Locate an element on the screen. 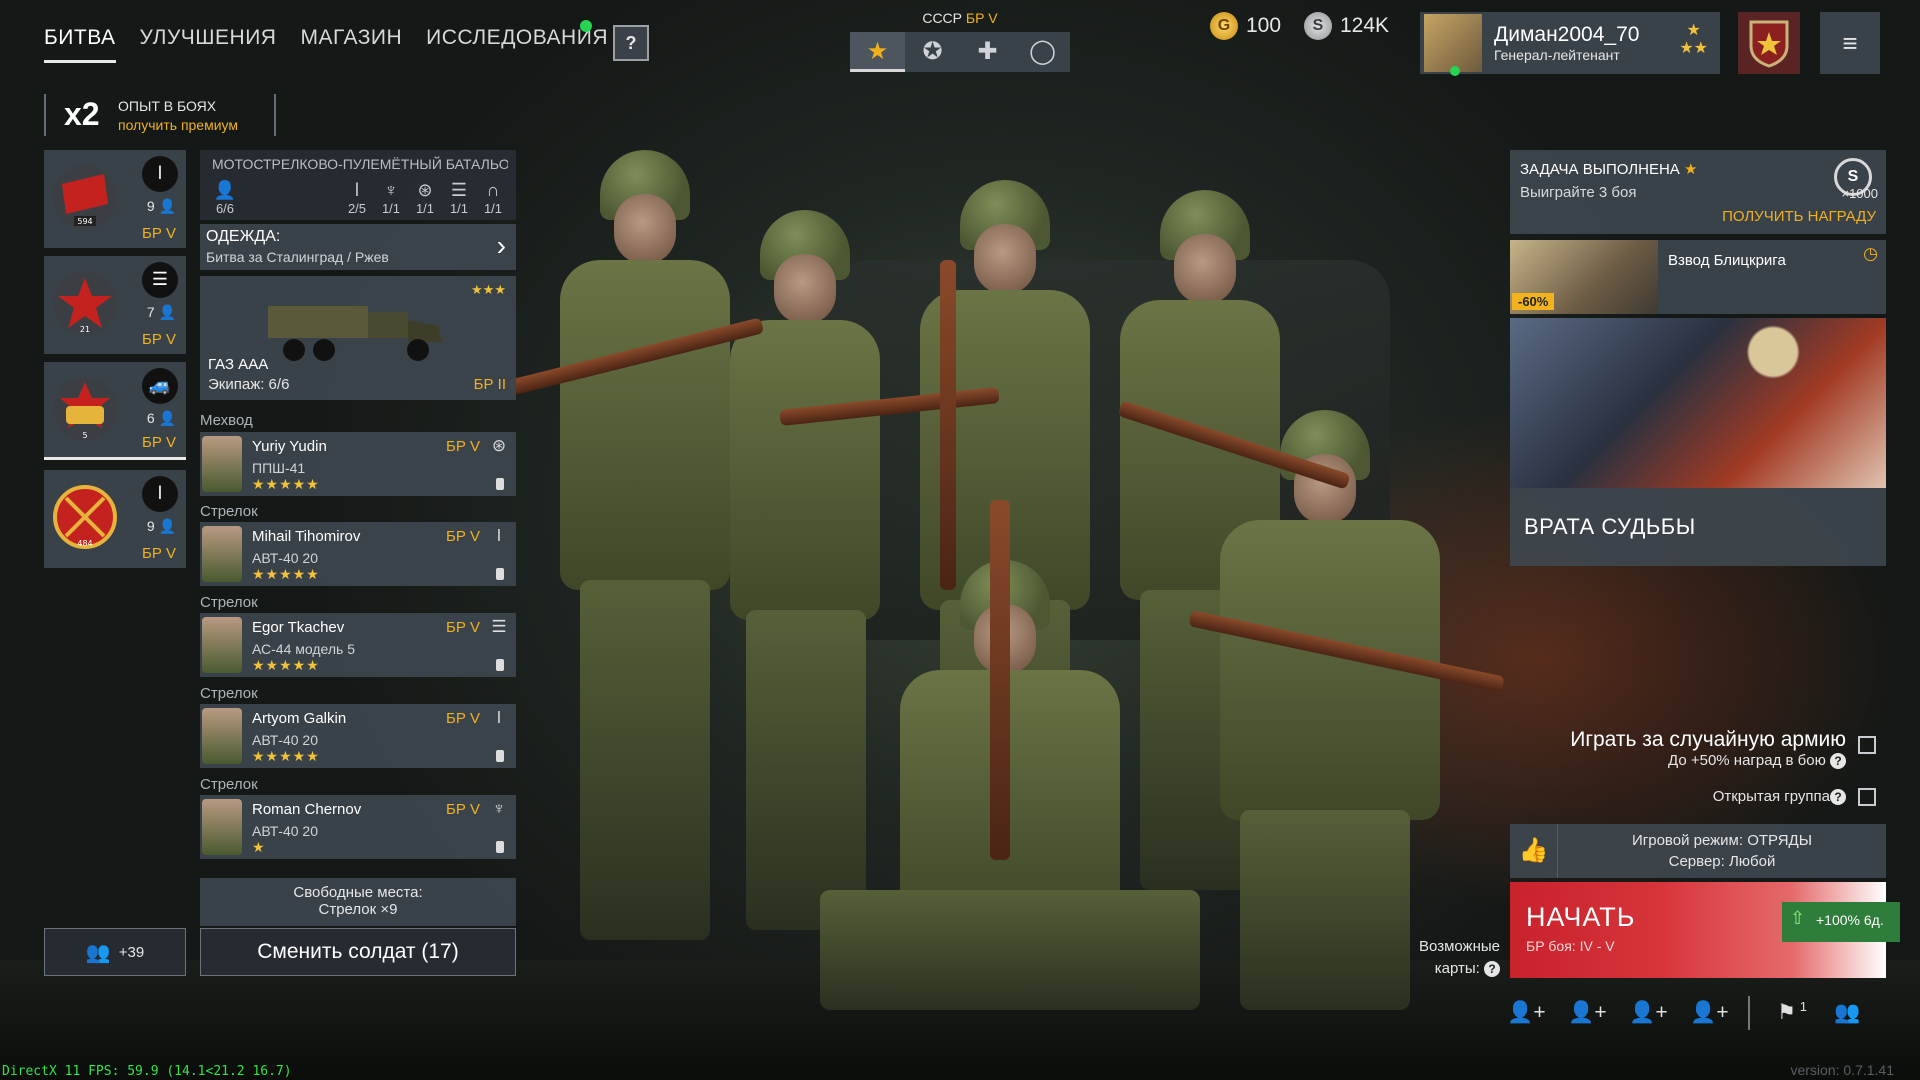 The height and width of the screenshot is (1080, 1920). discount-badge: -60% is located at coordinates (1533, 301).